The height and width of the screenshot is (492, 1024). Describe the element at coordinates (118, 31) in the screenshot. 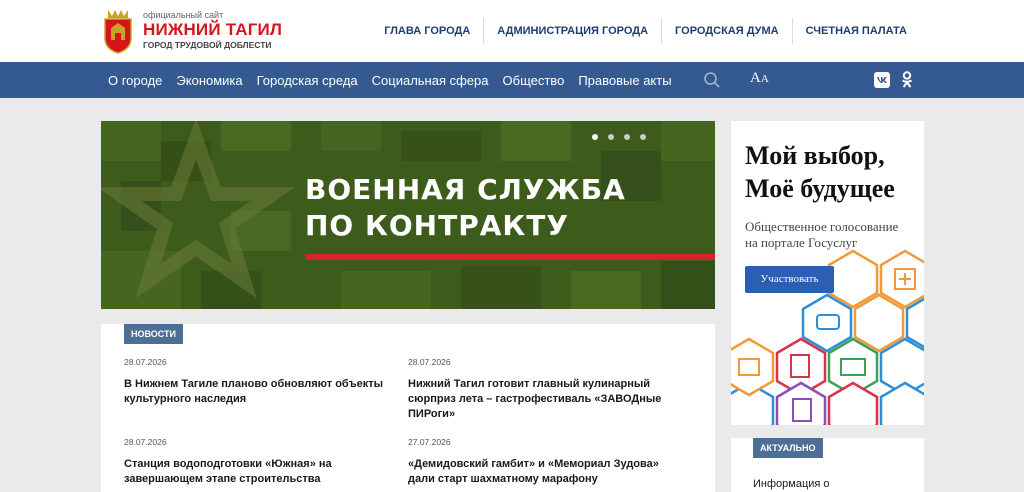

I see `city-crest-icon` at that location.